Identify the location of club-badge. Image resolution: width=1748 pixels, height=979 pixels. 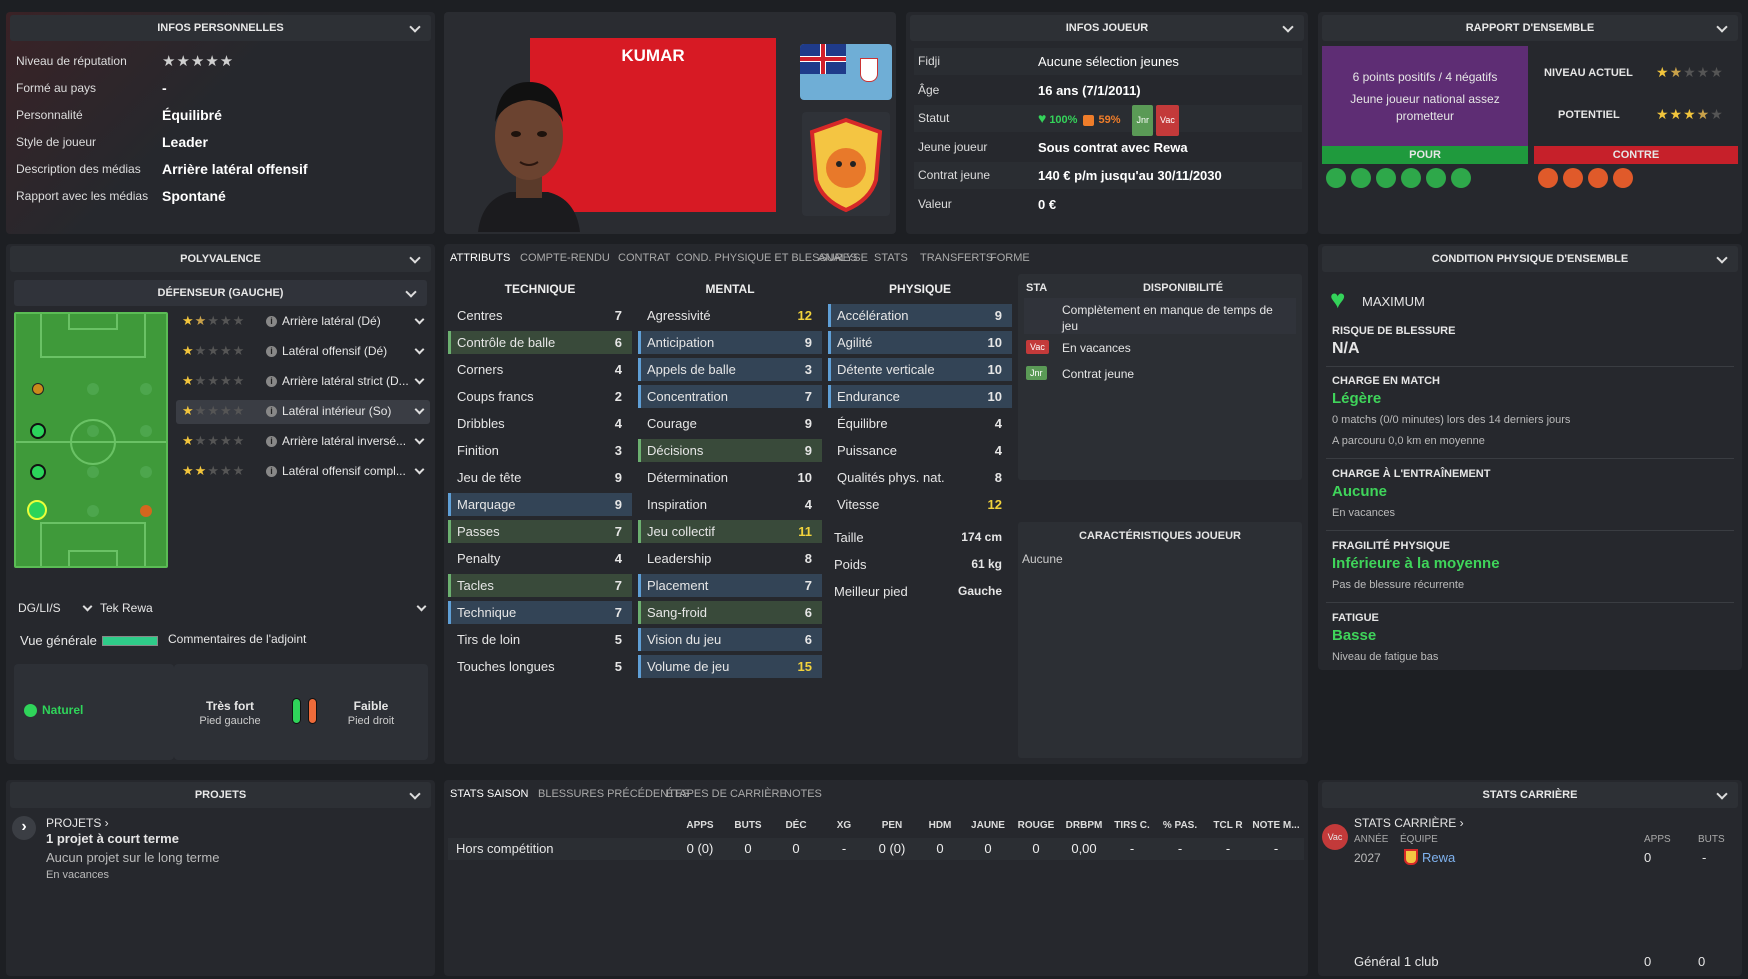
(846, 164).